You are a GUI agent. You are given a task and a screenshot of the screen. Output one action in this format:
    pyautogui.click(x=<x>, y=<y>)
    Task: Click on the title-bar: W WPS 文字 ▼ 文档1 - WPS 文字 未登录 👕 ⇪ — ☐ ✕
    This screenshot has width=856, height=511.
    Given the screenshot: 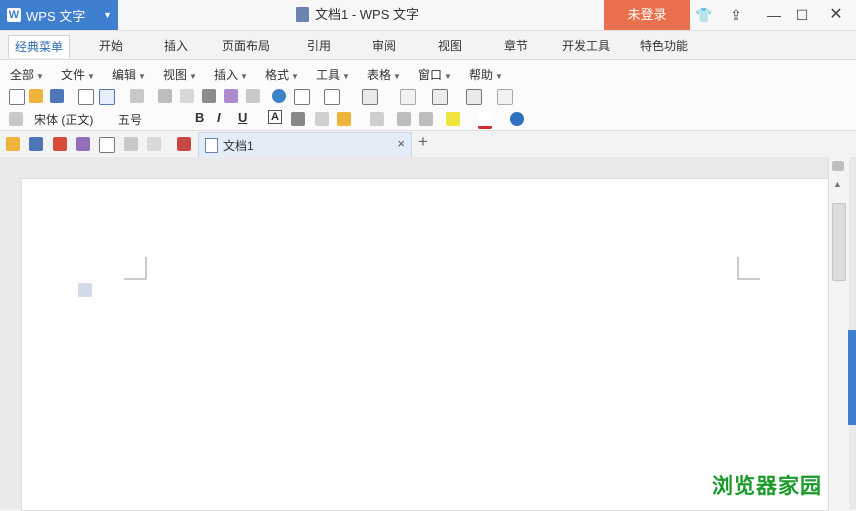 What is the action you would take?
    pyautogui.click(x=428, y=15)
    